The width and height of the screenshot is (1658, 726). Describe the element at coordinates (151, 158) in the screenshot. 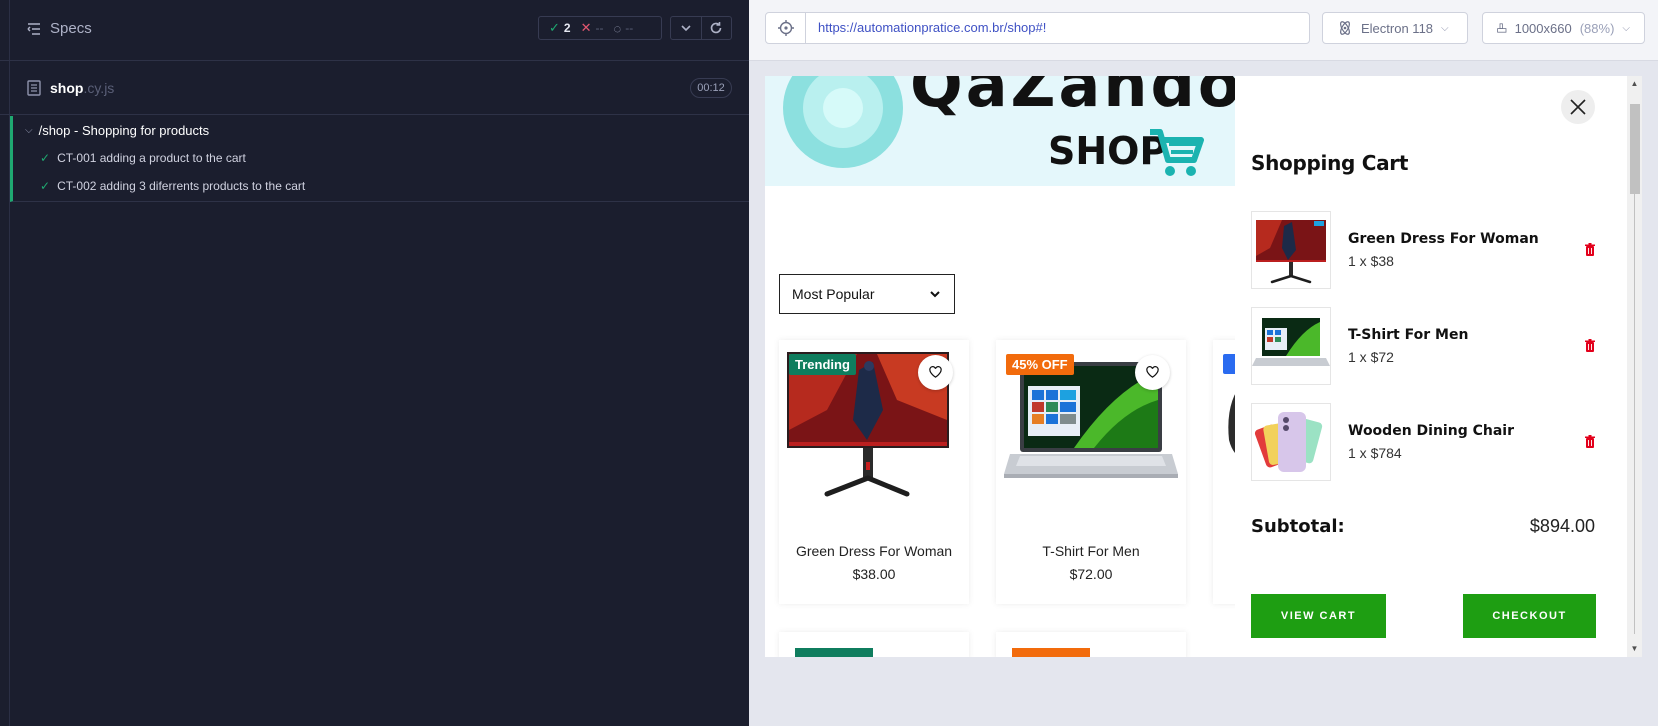

I see `test-title: CT-001 adding a product to the cart` at that location.